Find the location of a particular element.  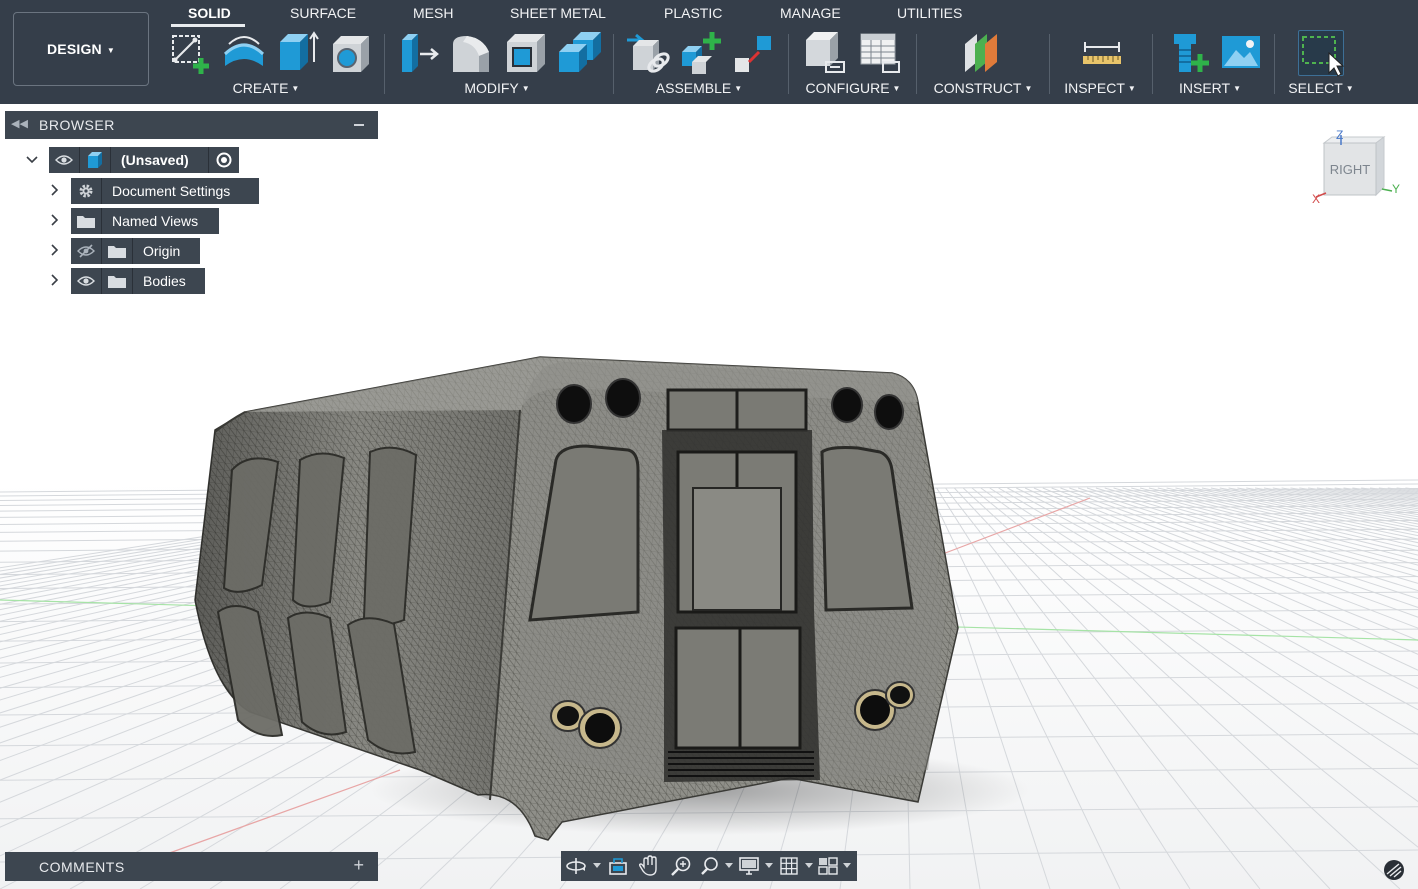

configuration-table-button is located at coordinates (880, 53).